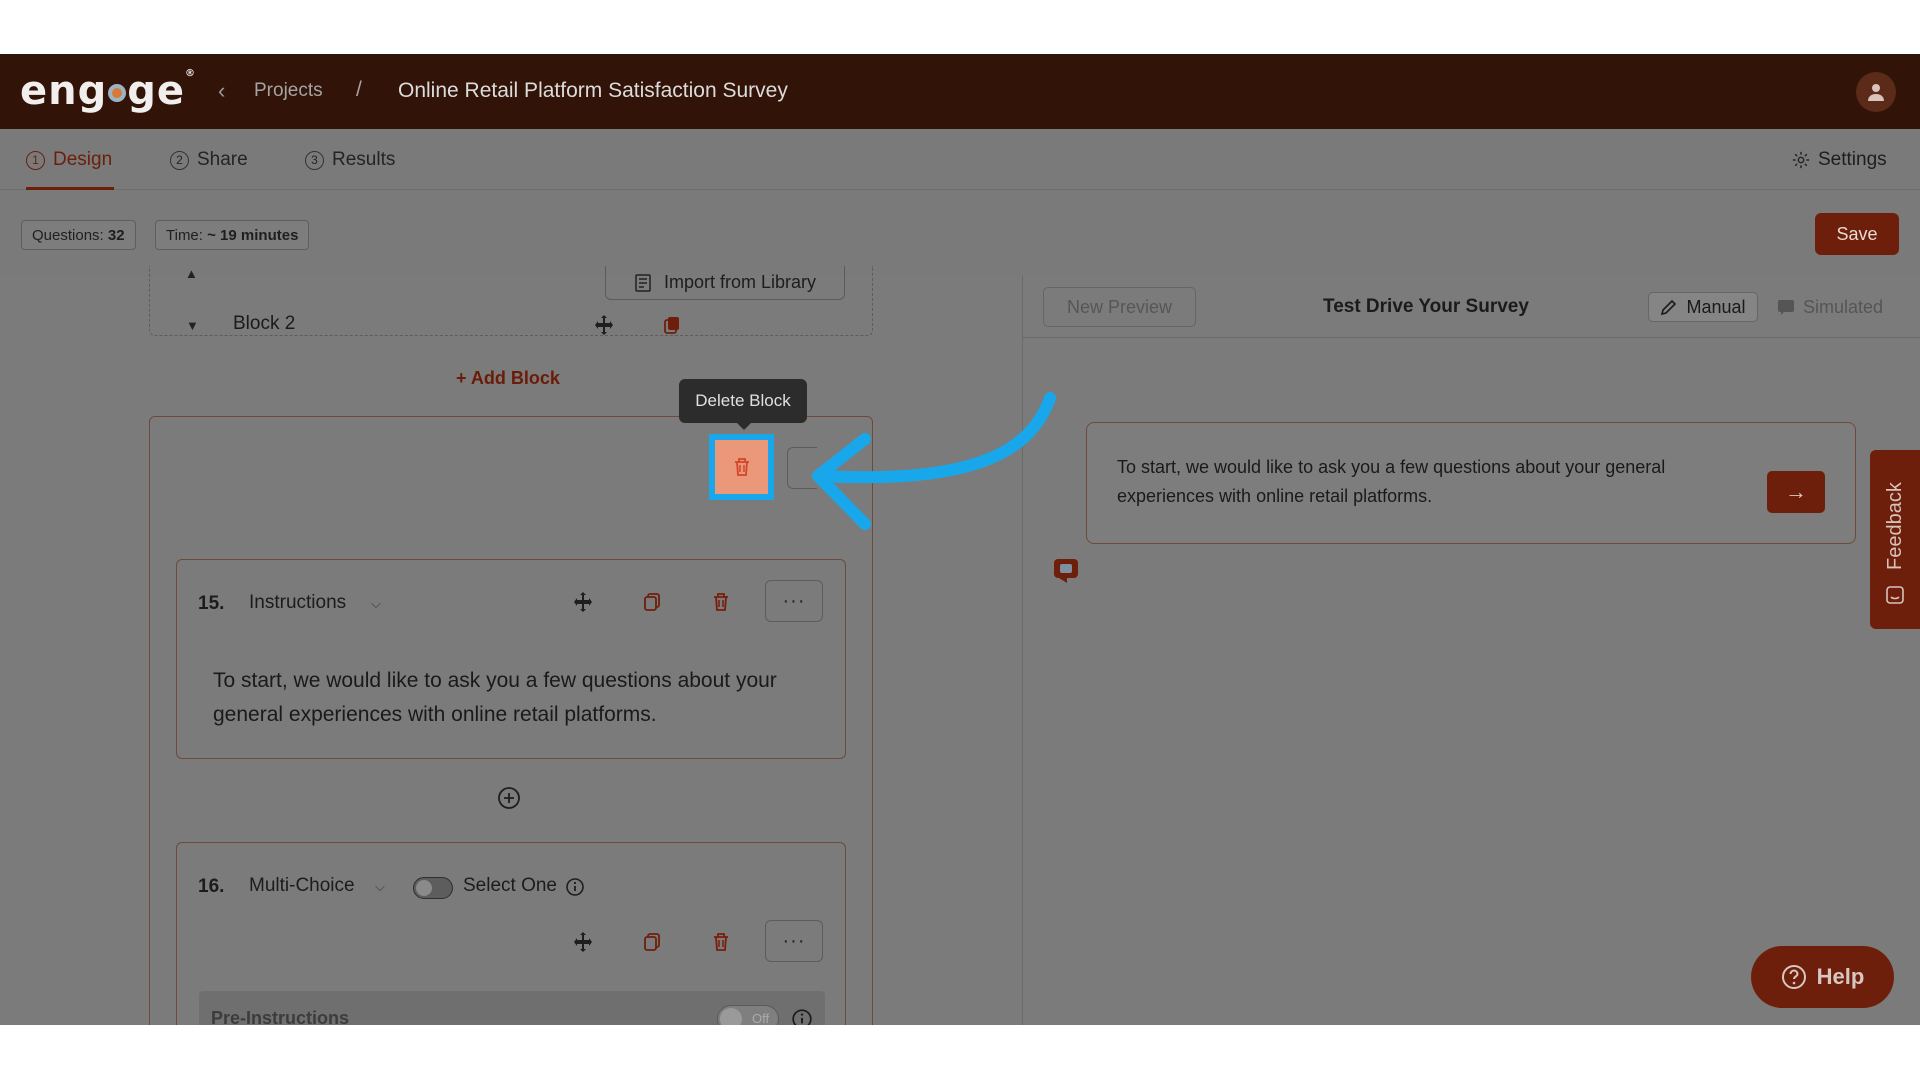 This screenshot has height=1080, width=1920. I want to click on question-number: 16., so click(211, 886).